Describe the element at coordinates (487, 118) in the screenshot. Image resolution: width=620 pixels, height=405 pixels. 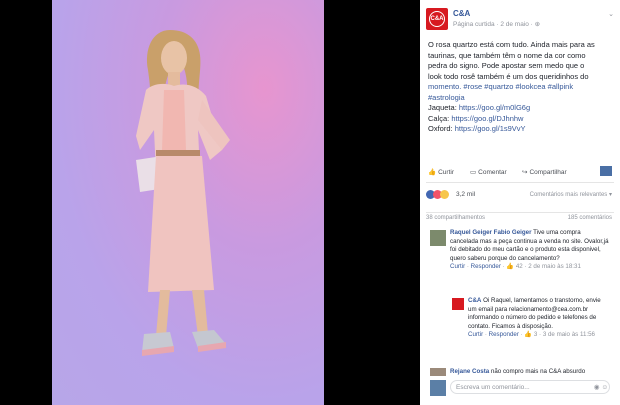
I see `post-link: https://goo.gl/DJhnhw` at that location.